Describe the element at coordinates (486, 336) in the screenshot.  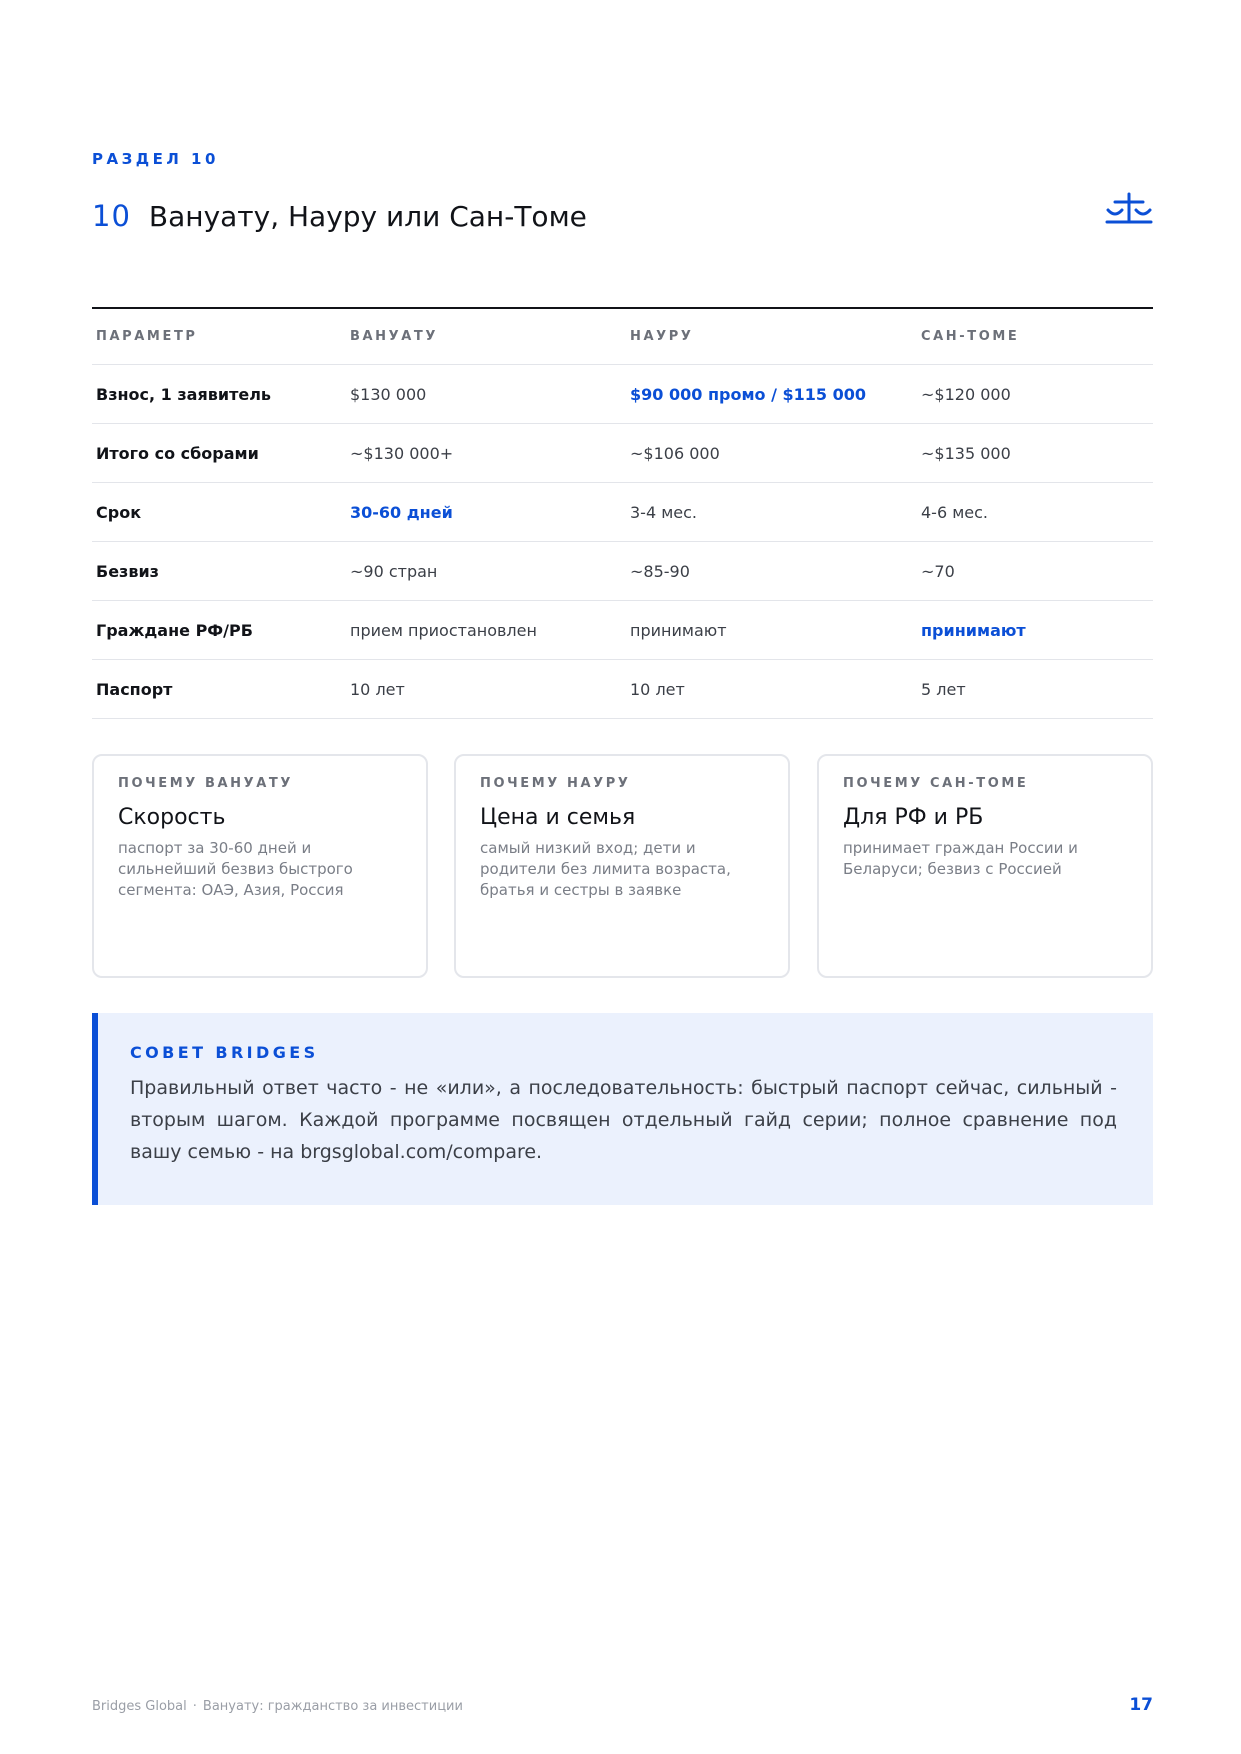
I see `column-header-vanuatu: ВАНУАТУ` at that location.